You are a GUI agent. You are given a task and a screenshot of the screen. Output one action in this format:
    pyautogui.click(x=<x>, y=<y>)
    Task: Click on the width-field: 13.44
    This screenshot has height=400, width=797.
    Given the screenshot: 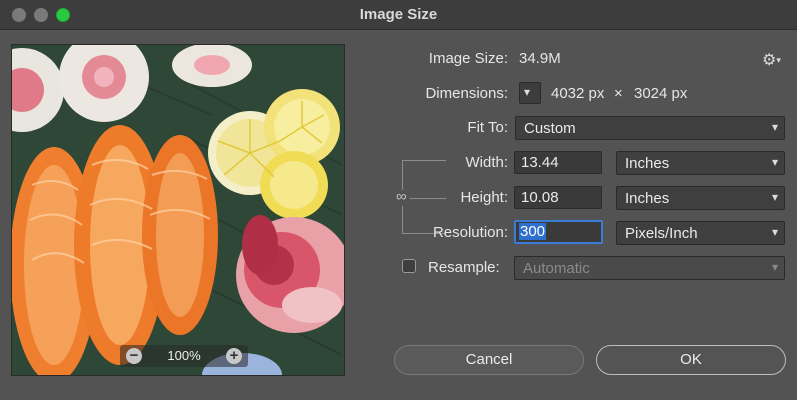 What is the action you would take?
    pyautogui.click(x=558, y=162)
    